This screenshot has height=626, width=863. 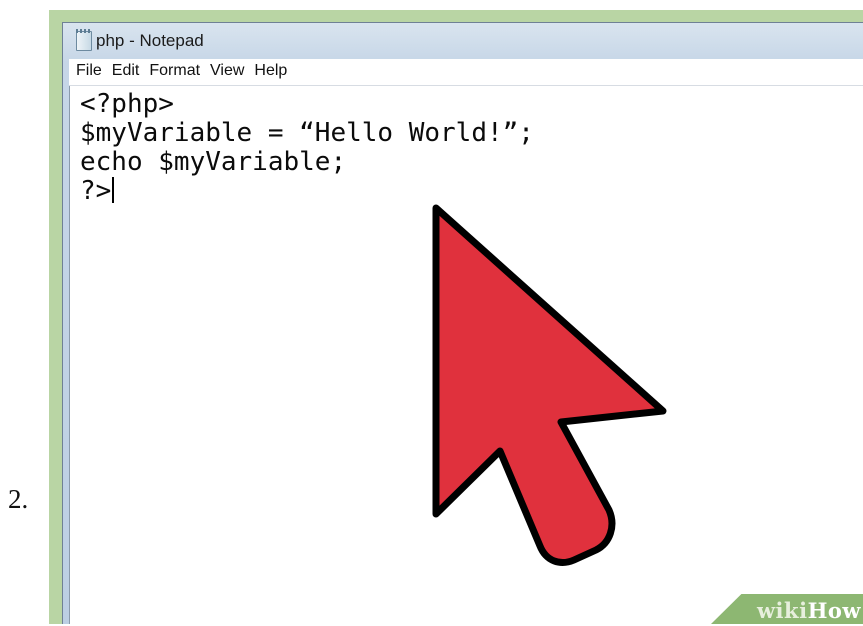 What do you see at coordinates (307, 133) in the screenshot?
I see `code-line: $myVariable = “Hello World!”;` at bounding box center [307, 133].